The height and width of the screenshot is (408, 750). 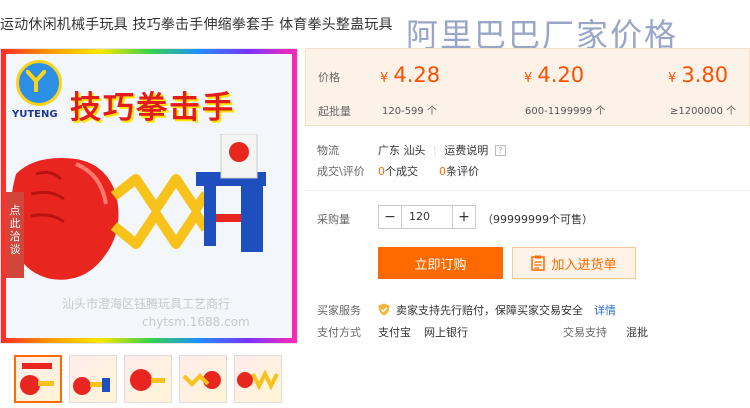 I want to click on logo-y-icon, so click(x=36, y=81).